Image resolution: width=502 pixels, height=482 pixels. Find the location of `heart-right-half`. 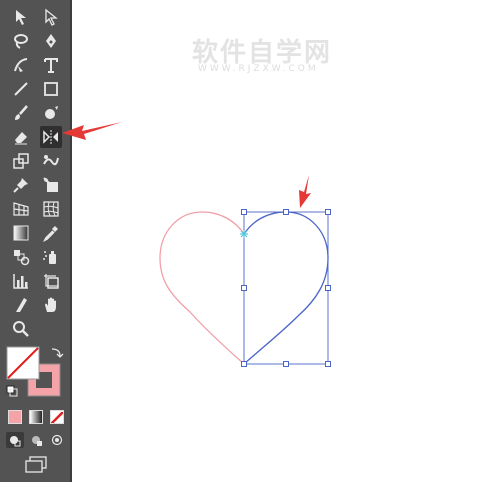

heart-right-half is located at coordinates (286, 288).